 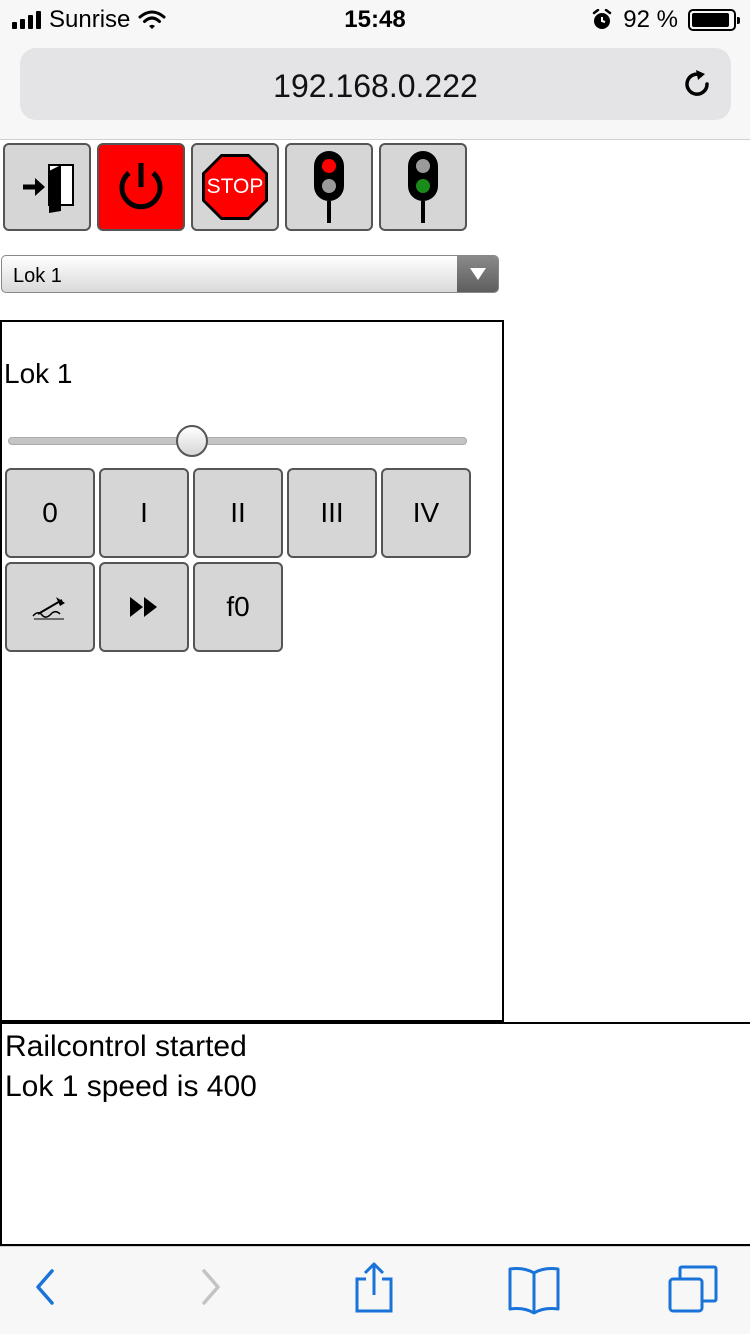 I want to click on battery-fill, so click(x=710, y=20).